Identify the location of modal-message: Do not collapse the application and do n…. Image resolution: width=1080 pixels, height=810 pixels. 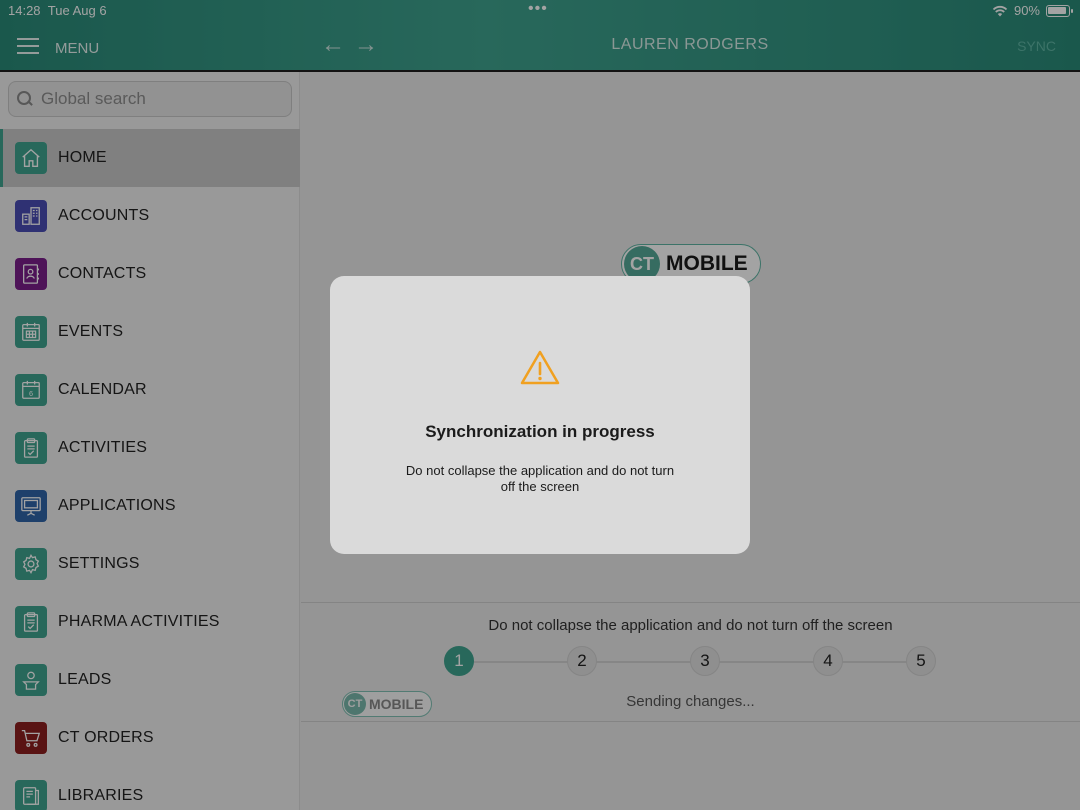
(540, 478).